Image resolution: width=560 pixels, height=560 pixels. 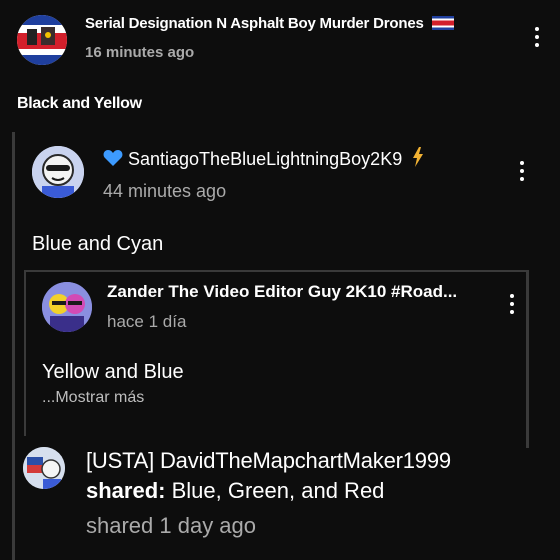 I want to click on reply2-timestamp: hace 1 día, so click(x=147, y=321).